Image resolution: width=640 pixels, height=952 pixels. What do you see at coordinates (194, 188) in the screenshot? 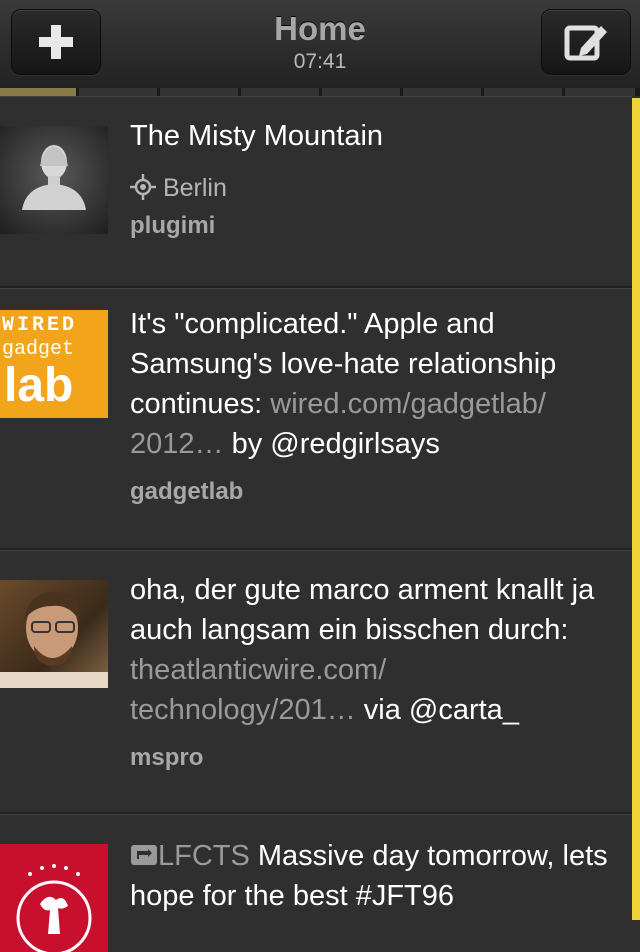
I see `location-name: Berlin` at bounding box center [194, 188].